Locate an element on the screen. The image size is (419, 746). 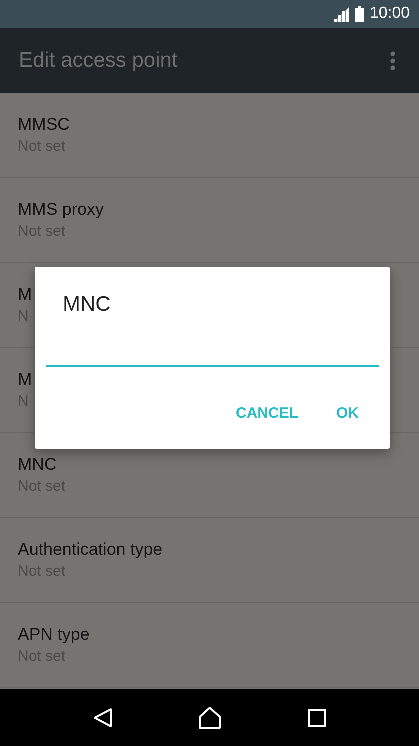
setting-title: MMSC is located at coordinates (44, 125).